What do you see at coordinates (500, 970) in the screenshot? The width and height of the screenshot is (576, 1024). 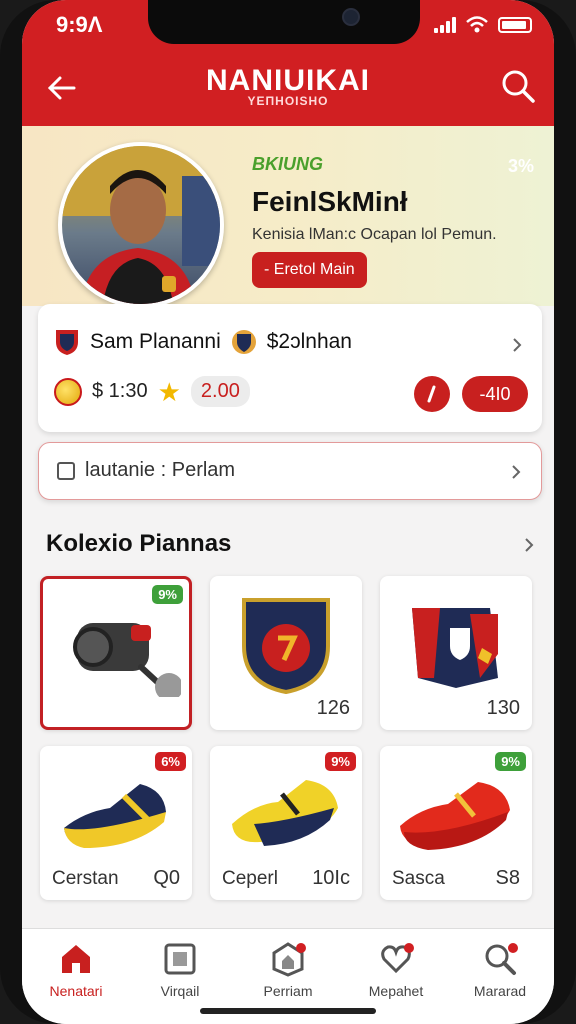 I see `nav-item-mararad: Mararad` at bounding box center [500, 970].